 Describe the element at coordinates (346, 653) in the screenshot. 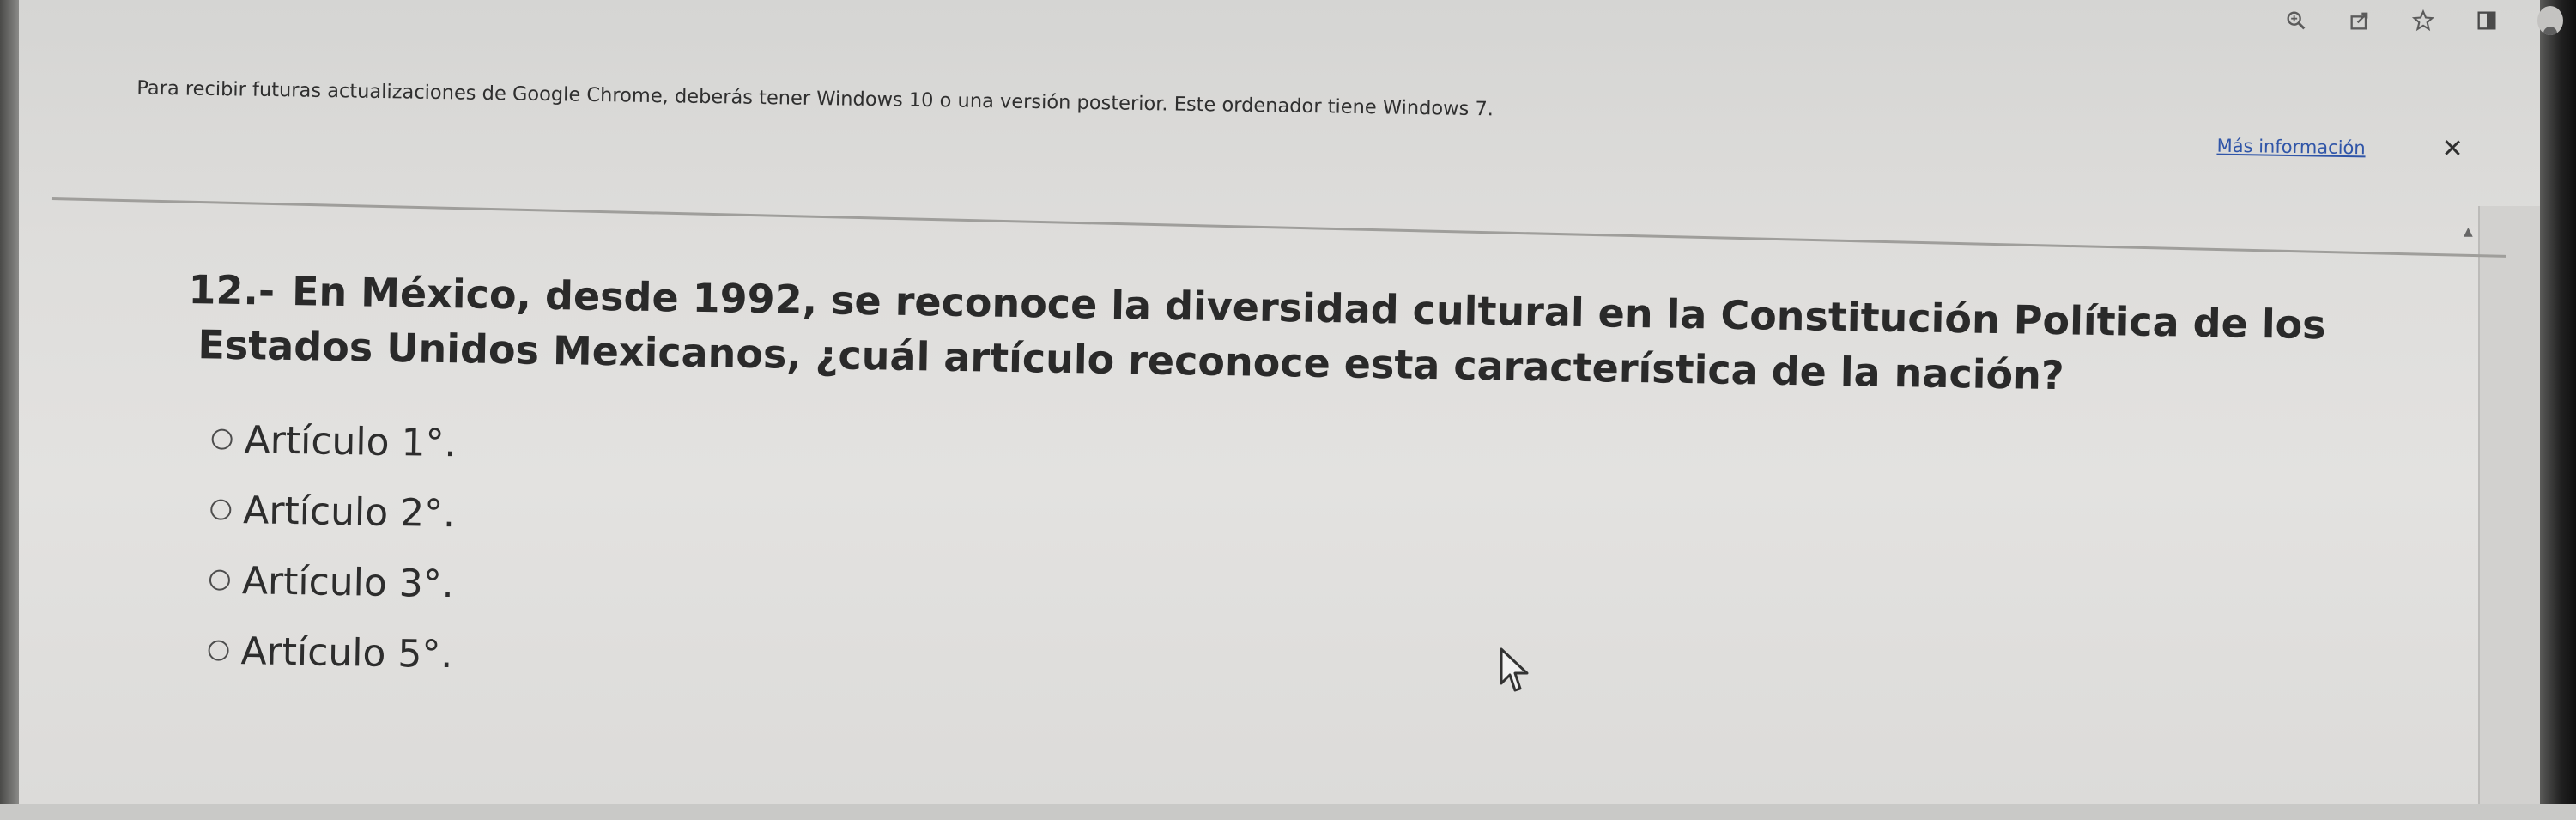

I see `option-label: Artículo 5°.` at that location.